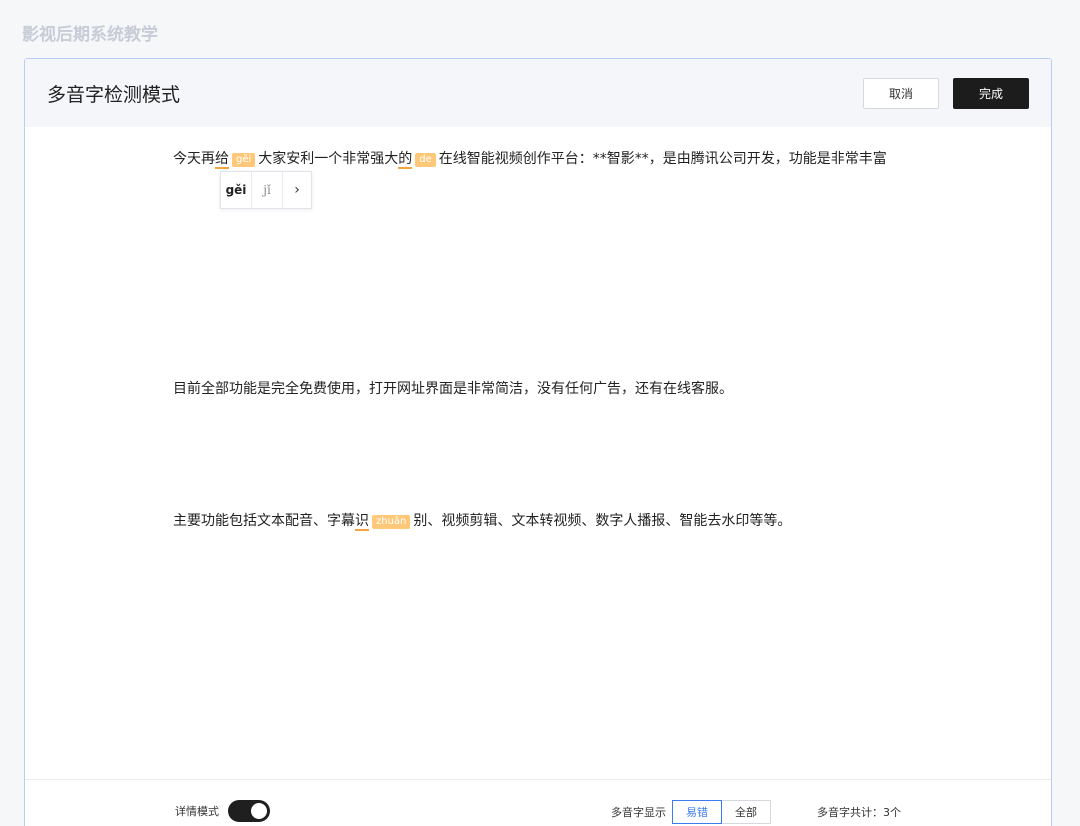 This screenshot has width=1080, height=826. Describe the element at coordinates (602, 521) in the screenshot. I see `text-segment: 别、视频剪辑、文本转视频、数字人播报、智能去水印等等。` at that location.